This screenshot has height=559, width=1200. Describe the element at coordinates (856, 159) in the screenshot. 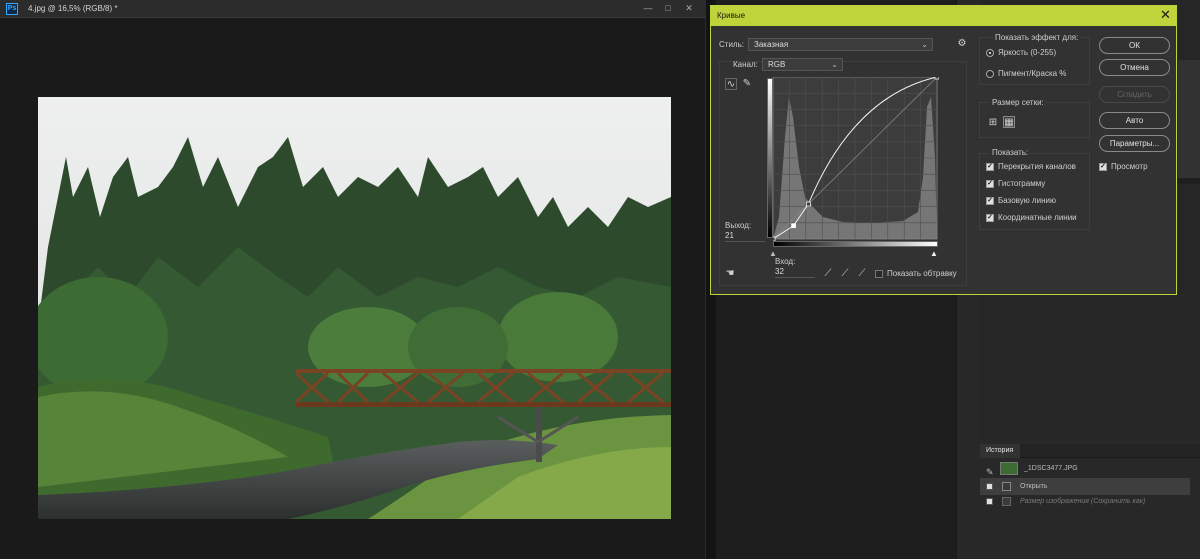

I see `curves-graph` at that location.